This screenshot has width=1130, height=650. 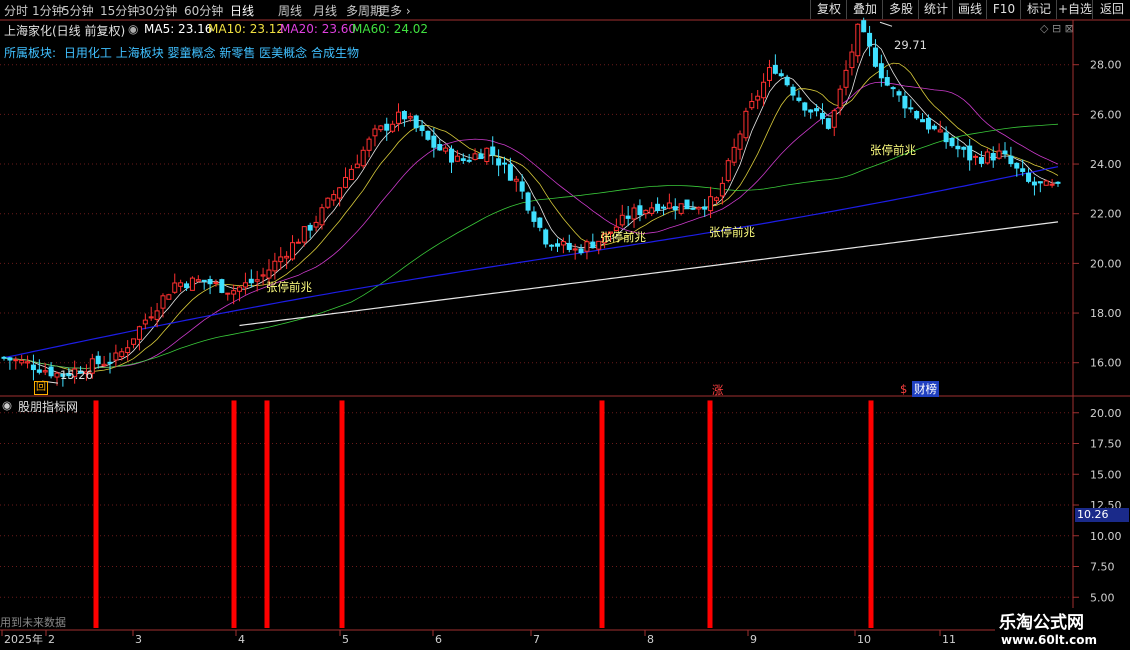 What do you see at coordinates (886, 24) in the screenshot?
I see `high-marker` at bounding box center [886, 24].